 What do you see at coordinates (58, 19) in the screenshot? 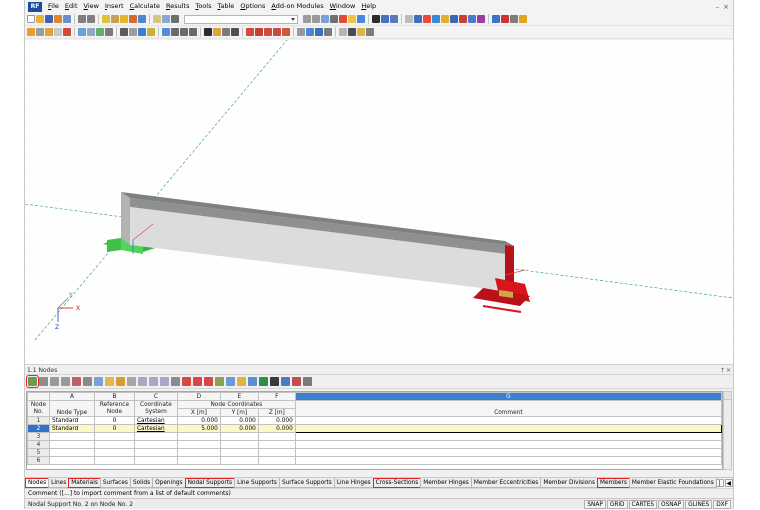
I see `print-icon` at bounding box center [58, 19].